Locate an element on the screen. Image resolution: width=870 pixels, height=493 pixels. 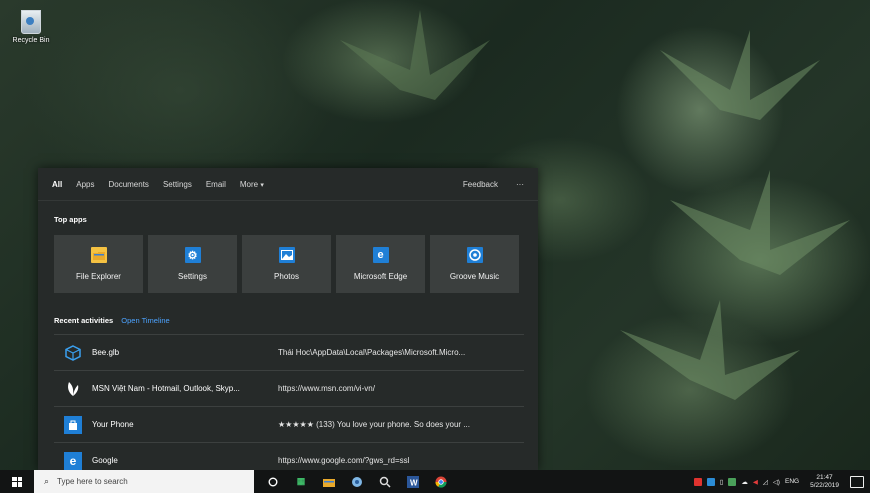
recent-activities-title: Recent activities is located at coordinates (84, 320).